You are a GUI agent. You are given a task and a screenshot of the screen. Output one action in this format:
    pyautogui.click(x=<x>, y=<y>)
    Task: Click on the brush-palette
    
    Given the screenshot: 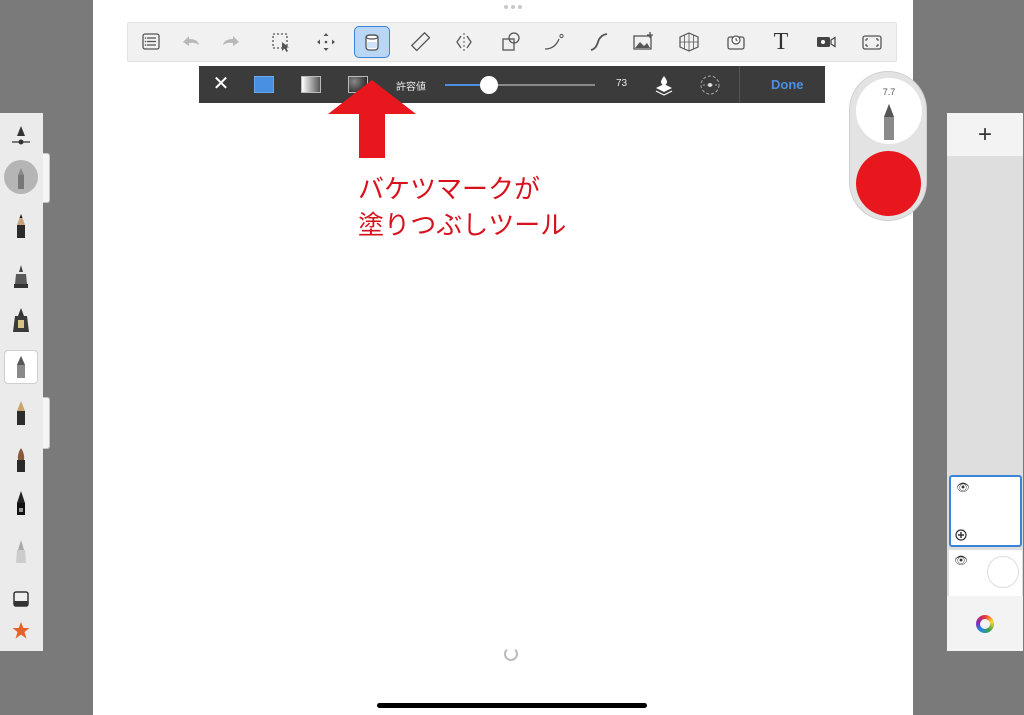 What is the action you would take?
    pyautogui.click(x=21, y=382)
    